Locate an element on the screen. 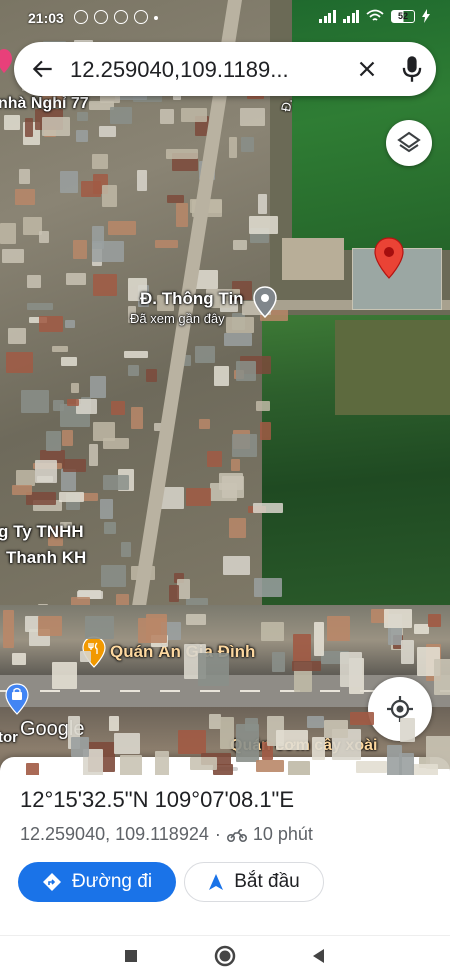  place-label-thong-tin: Đ. Thông Tin is located at coordinates (192, 299).